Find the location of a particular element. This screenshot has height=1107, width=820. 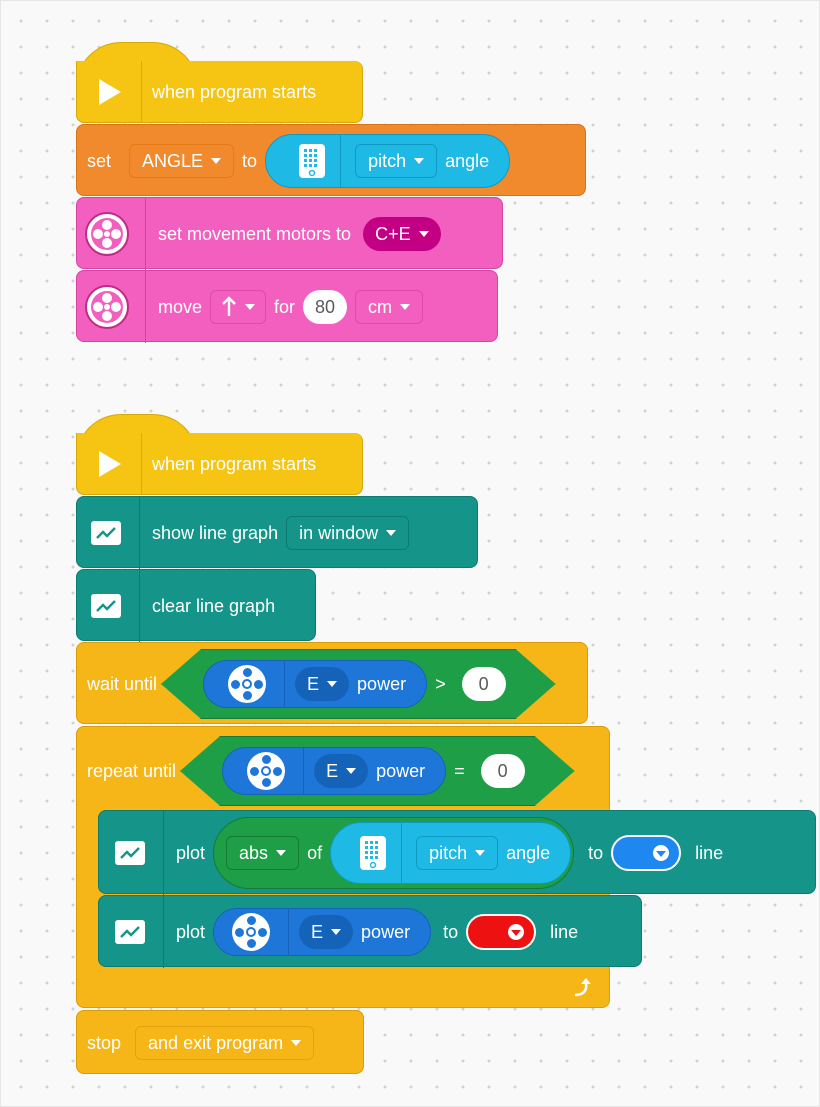

when-program-starts-block-2: when program starts is located at coordinates (219, 464).